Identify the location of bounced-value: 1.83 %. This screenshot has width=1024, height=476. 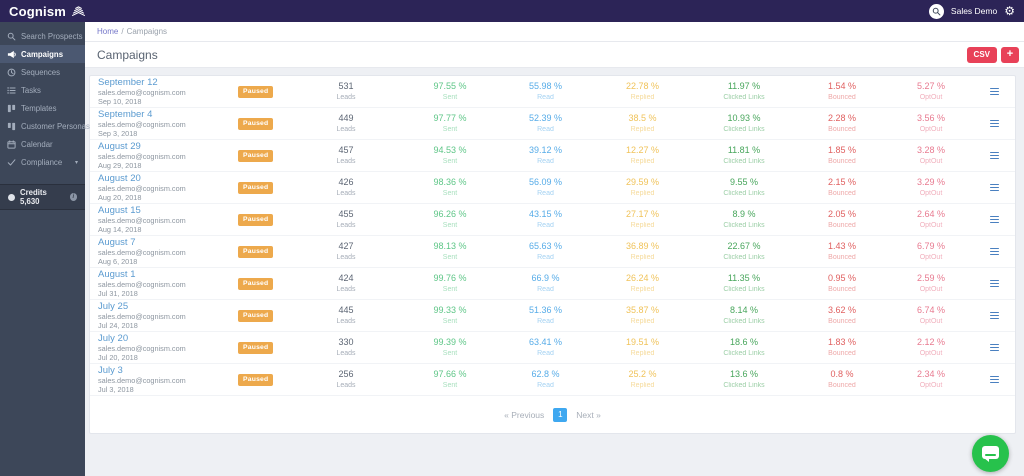
(842, 342).